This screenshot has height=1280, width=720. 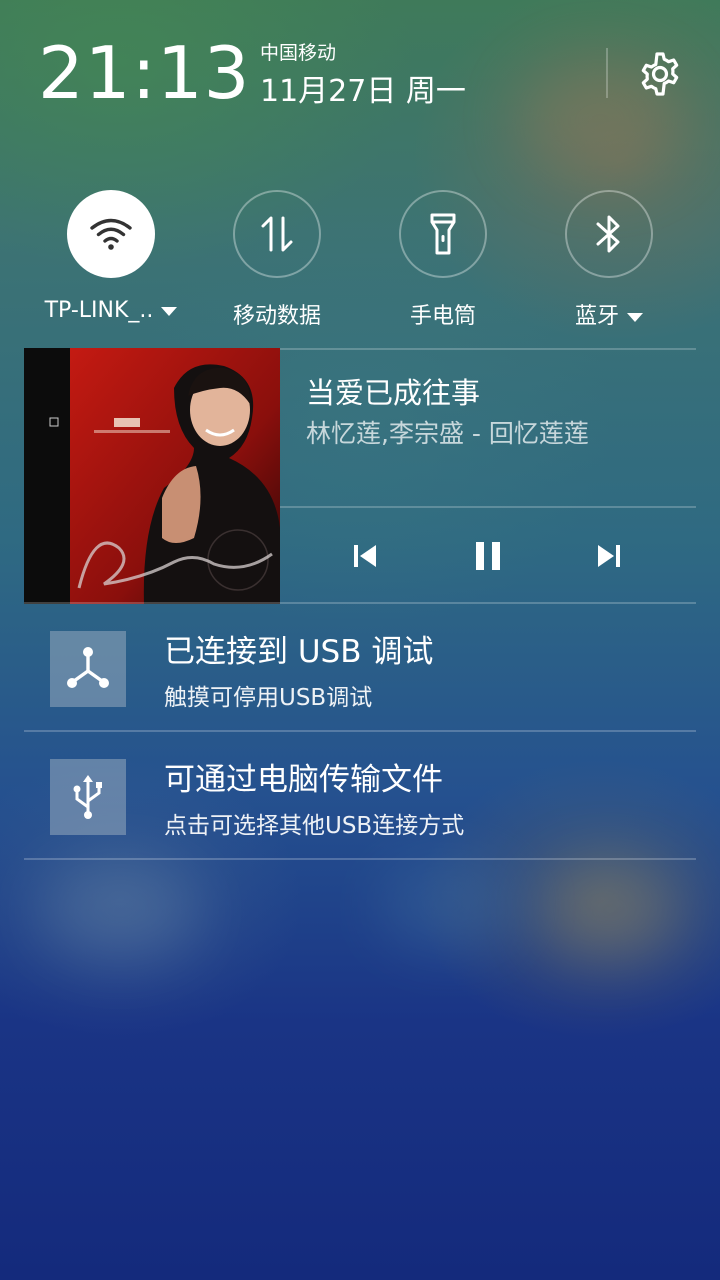 I want to click on tile-mobile-data-circle, so click(x=277, y=234).